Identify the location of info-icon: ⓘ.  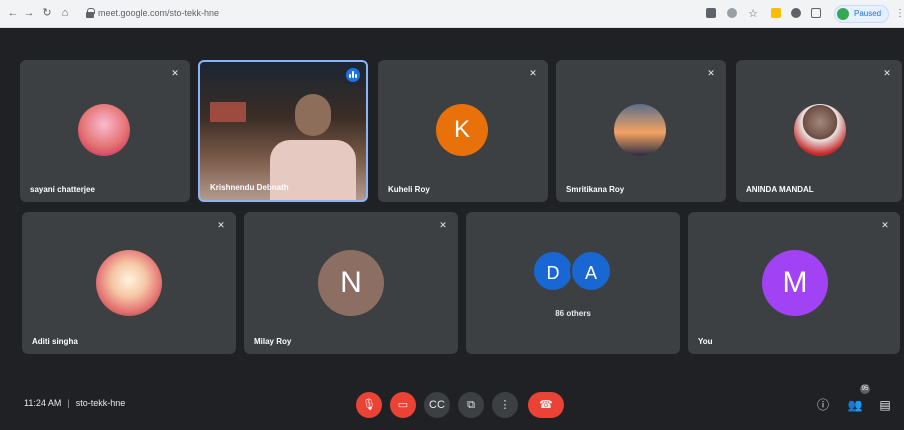
(823, 405).